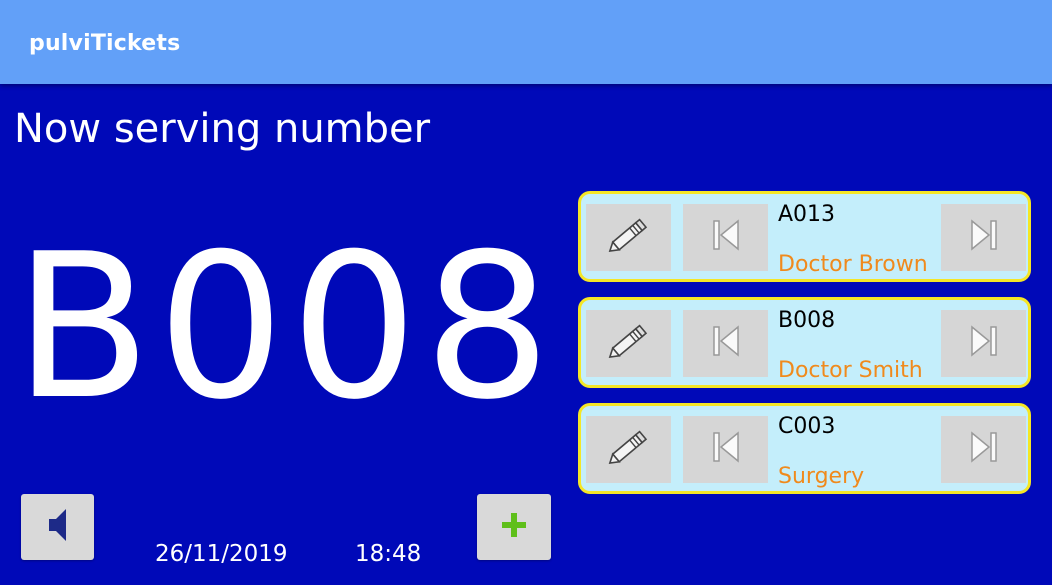  I want to click on sound-button, so click(57, 527).